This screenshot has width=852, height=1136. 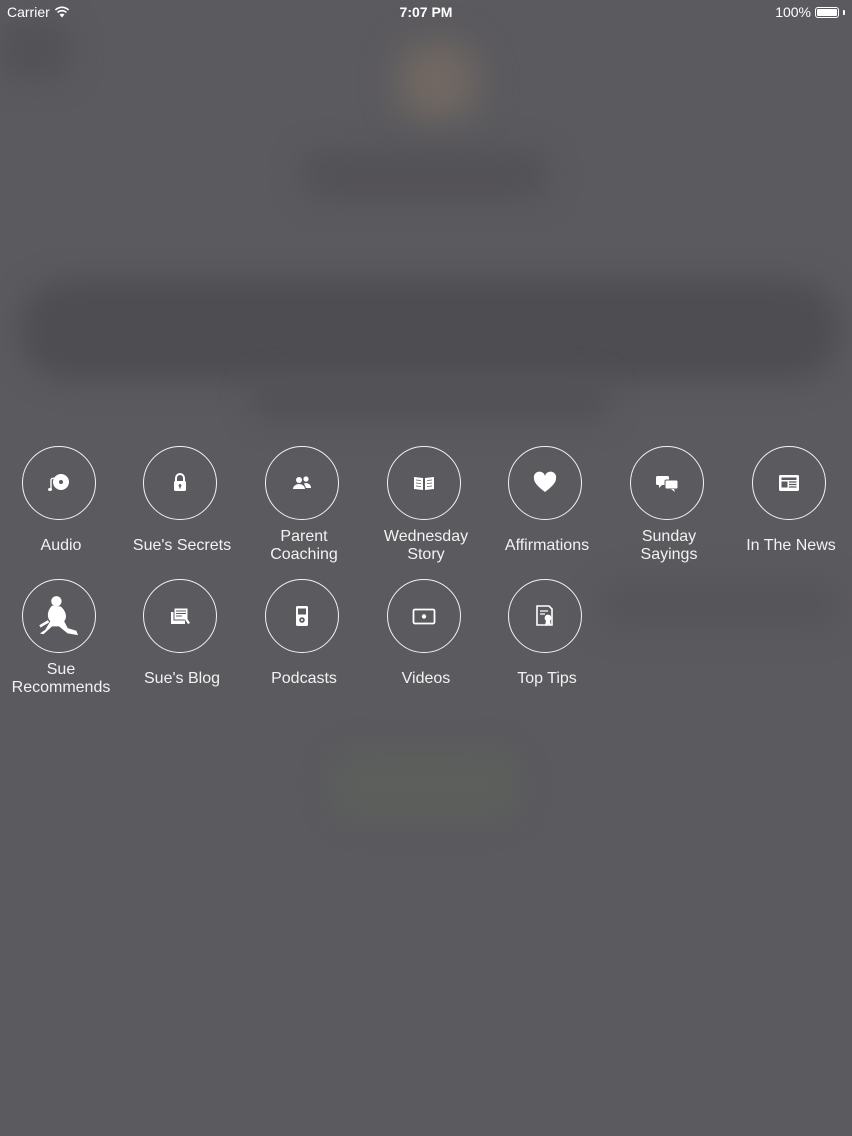 I want to click on certificate-icon, so click(x=544, y=615).